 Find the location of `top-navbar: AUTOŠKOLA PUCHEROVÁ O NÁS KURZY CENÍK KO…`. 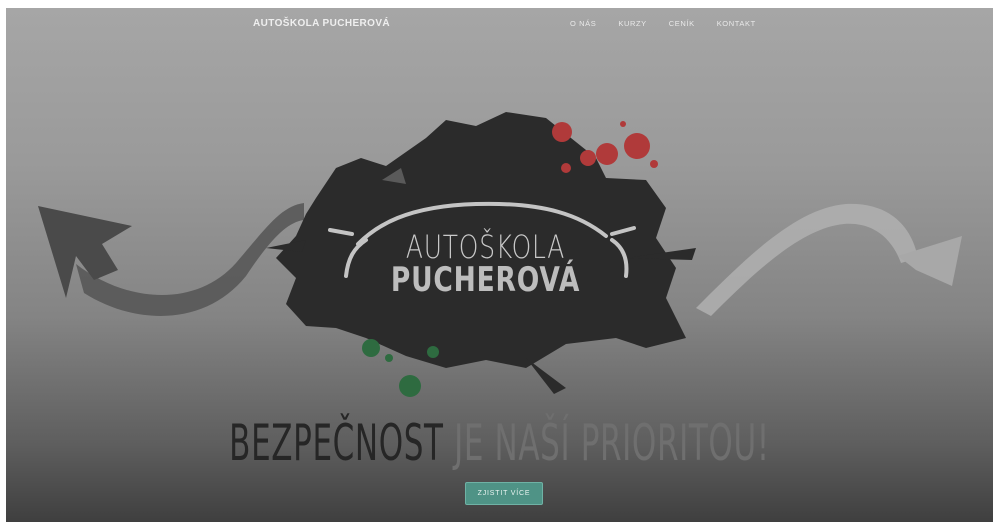

top-navbar: AUTOŠKOLA PUCHEROVÁ O NÁS KURZY CENÍK KO… is located at coordinates (499, 26).